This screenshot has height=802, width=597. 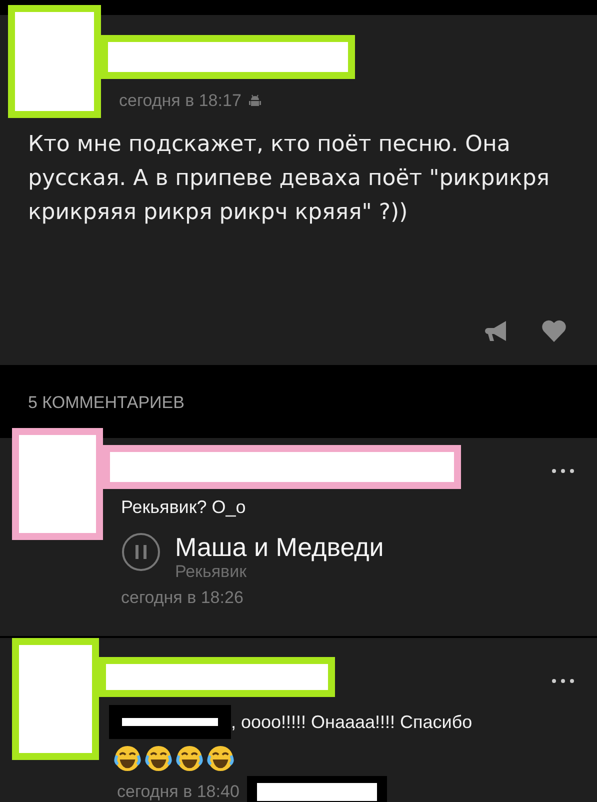 I want to click on comments-count: 5 КОММЕНТАРИЕВ, so click(x=106, y=403).